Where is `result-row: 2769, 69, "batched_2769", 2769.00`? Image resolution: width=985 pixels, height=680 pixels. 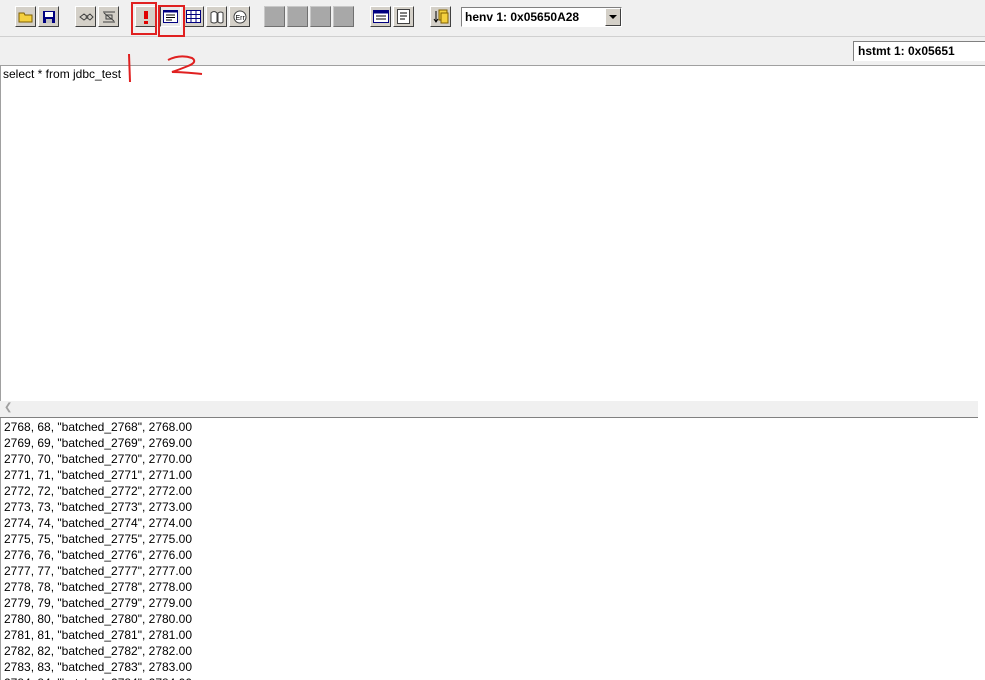
result-row: 2769, 69, "batched_2769", 2769.00 is located at coordinates (98, 443).